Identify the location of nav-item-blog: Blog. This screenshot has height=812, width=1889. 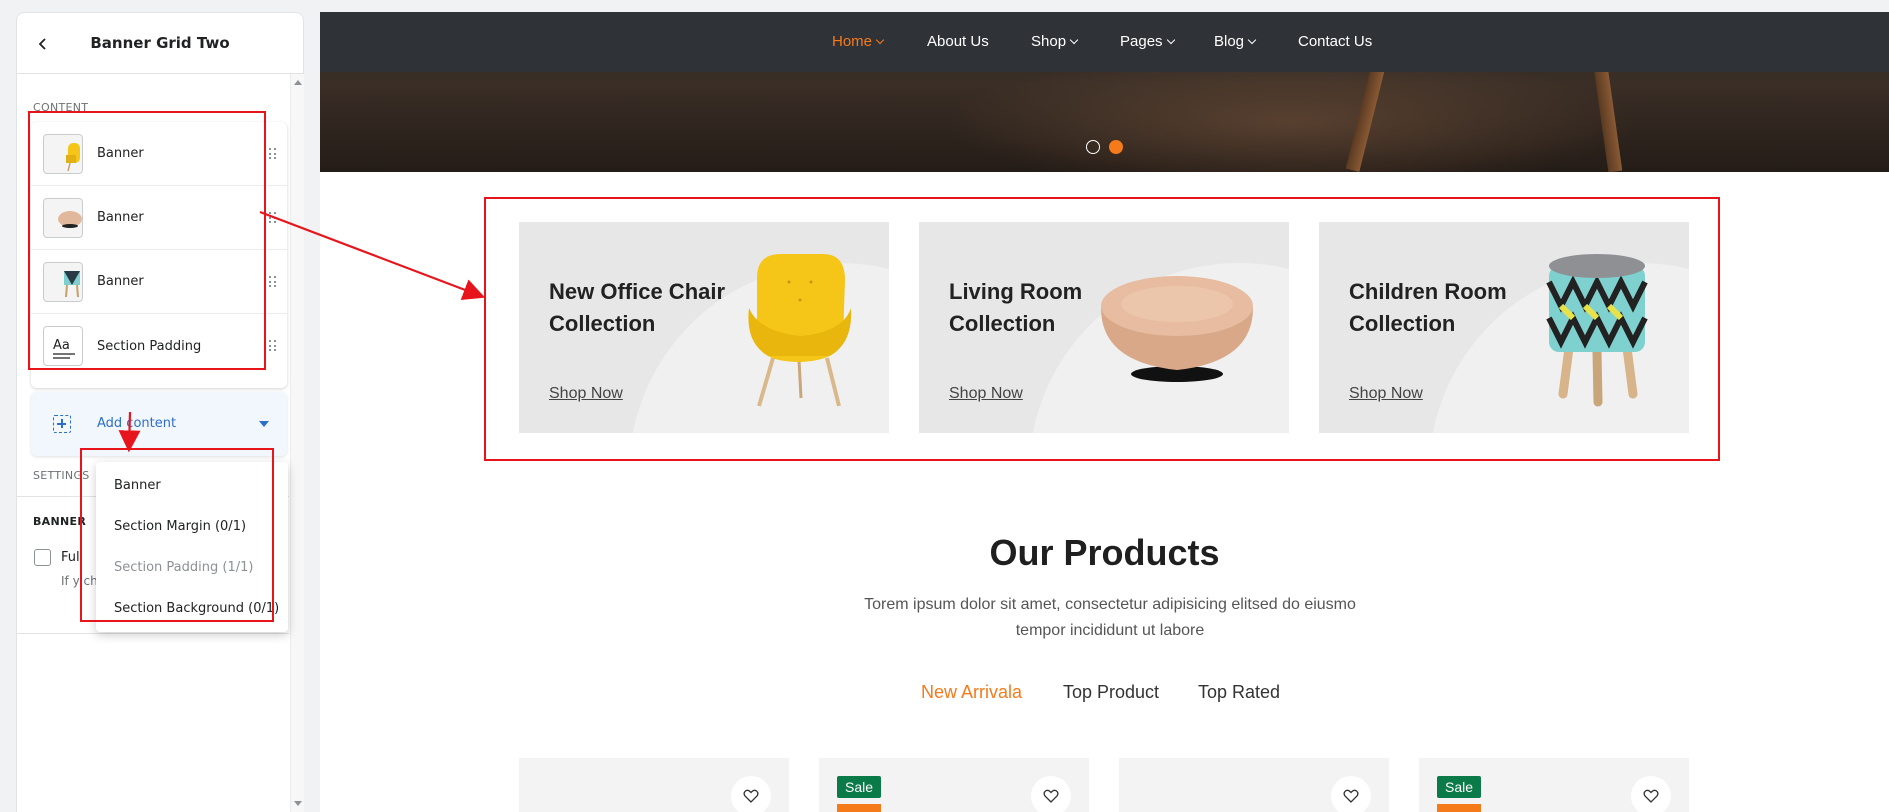
(1235, 41).